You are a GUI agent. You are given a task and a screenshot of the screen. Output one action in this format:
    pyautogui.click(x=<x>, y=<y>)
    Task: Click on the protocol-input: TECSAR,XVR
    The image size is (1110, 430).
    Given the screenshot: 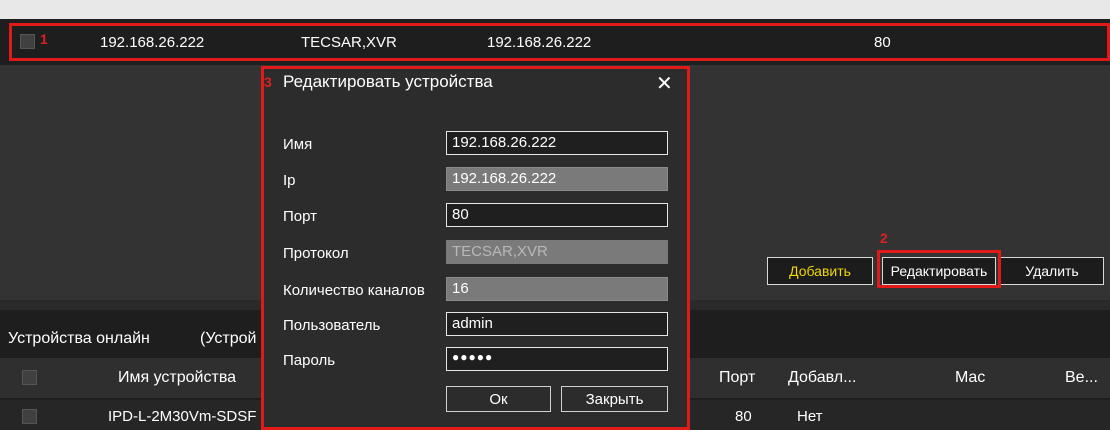 What is the action you would take?
    pyautogui.click(x=557, y=252)
    